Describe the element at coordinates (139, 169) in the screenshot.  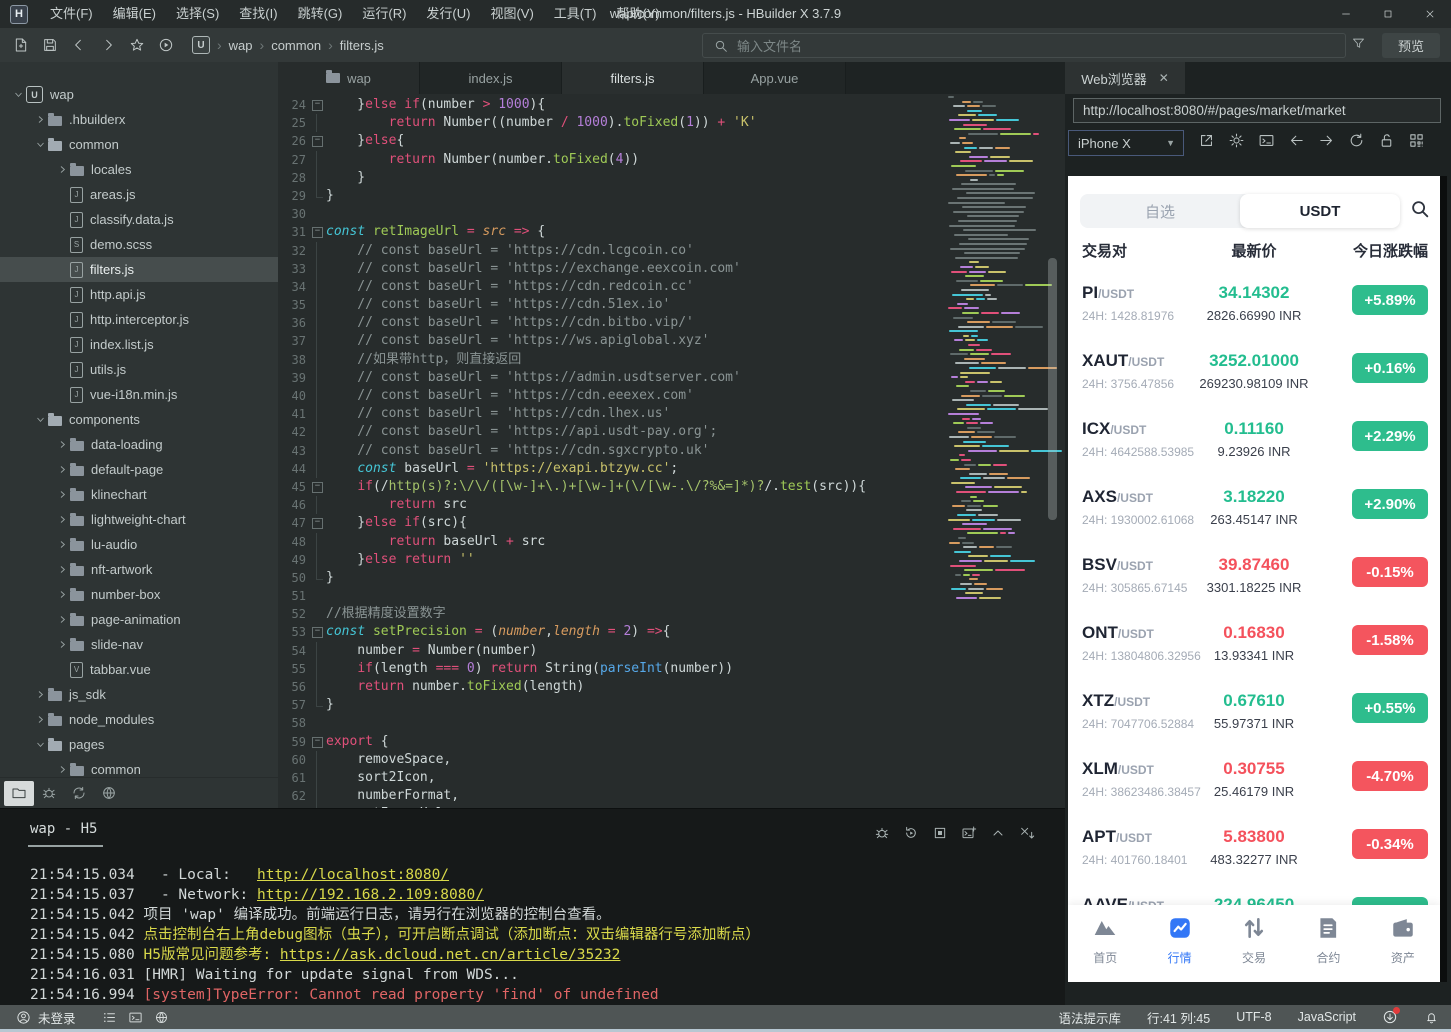
I see `tree-item-locales: locales` at that location.